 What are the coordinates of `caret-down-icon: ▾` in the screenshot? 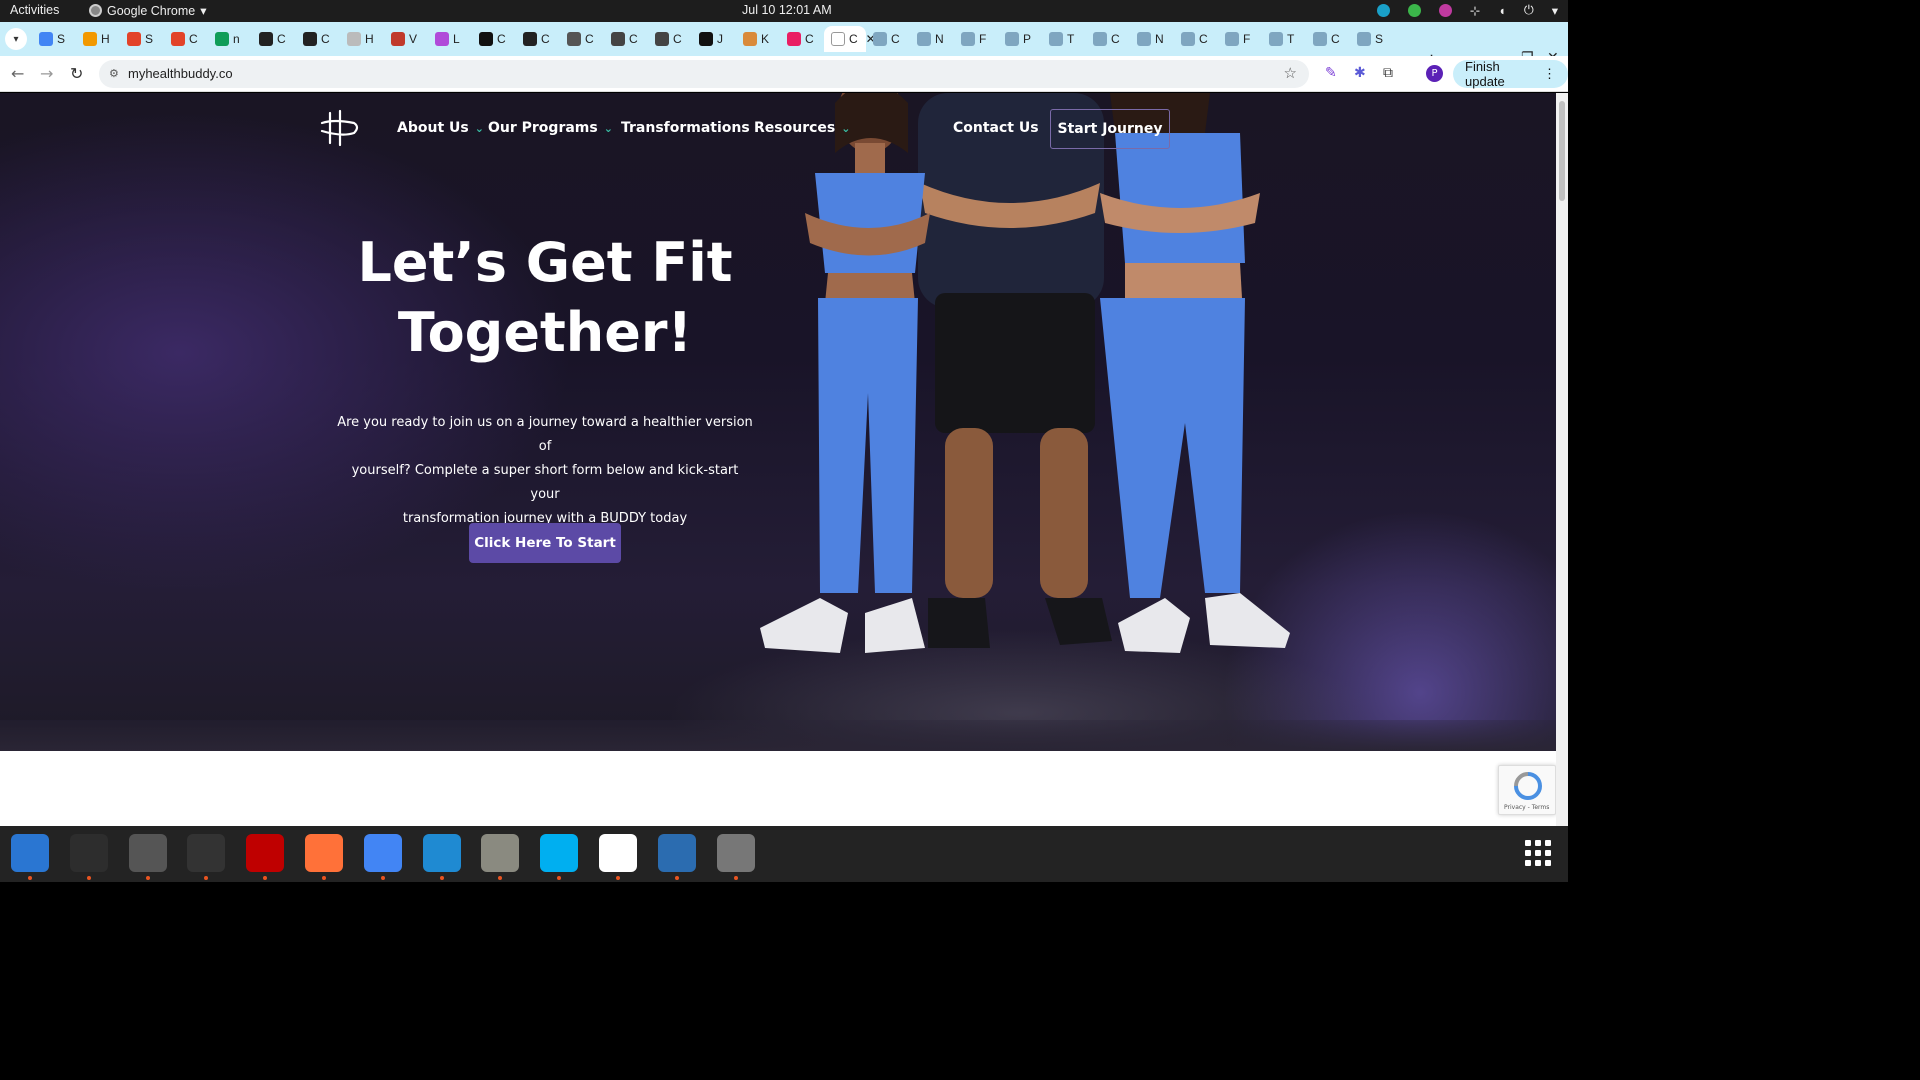 It's located at (1555, 10).